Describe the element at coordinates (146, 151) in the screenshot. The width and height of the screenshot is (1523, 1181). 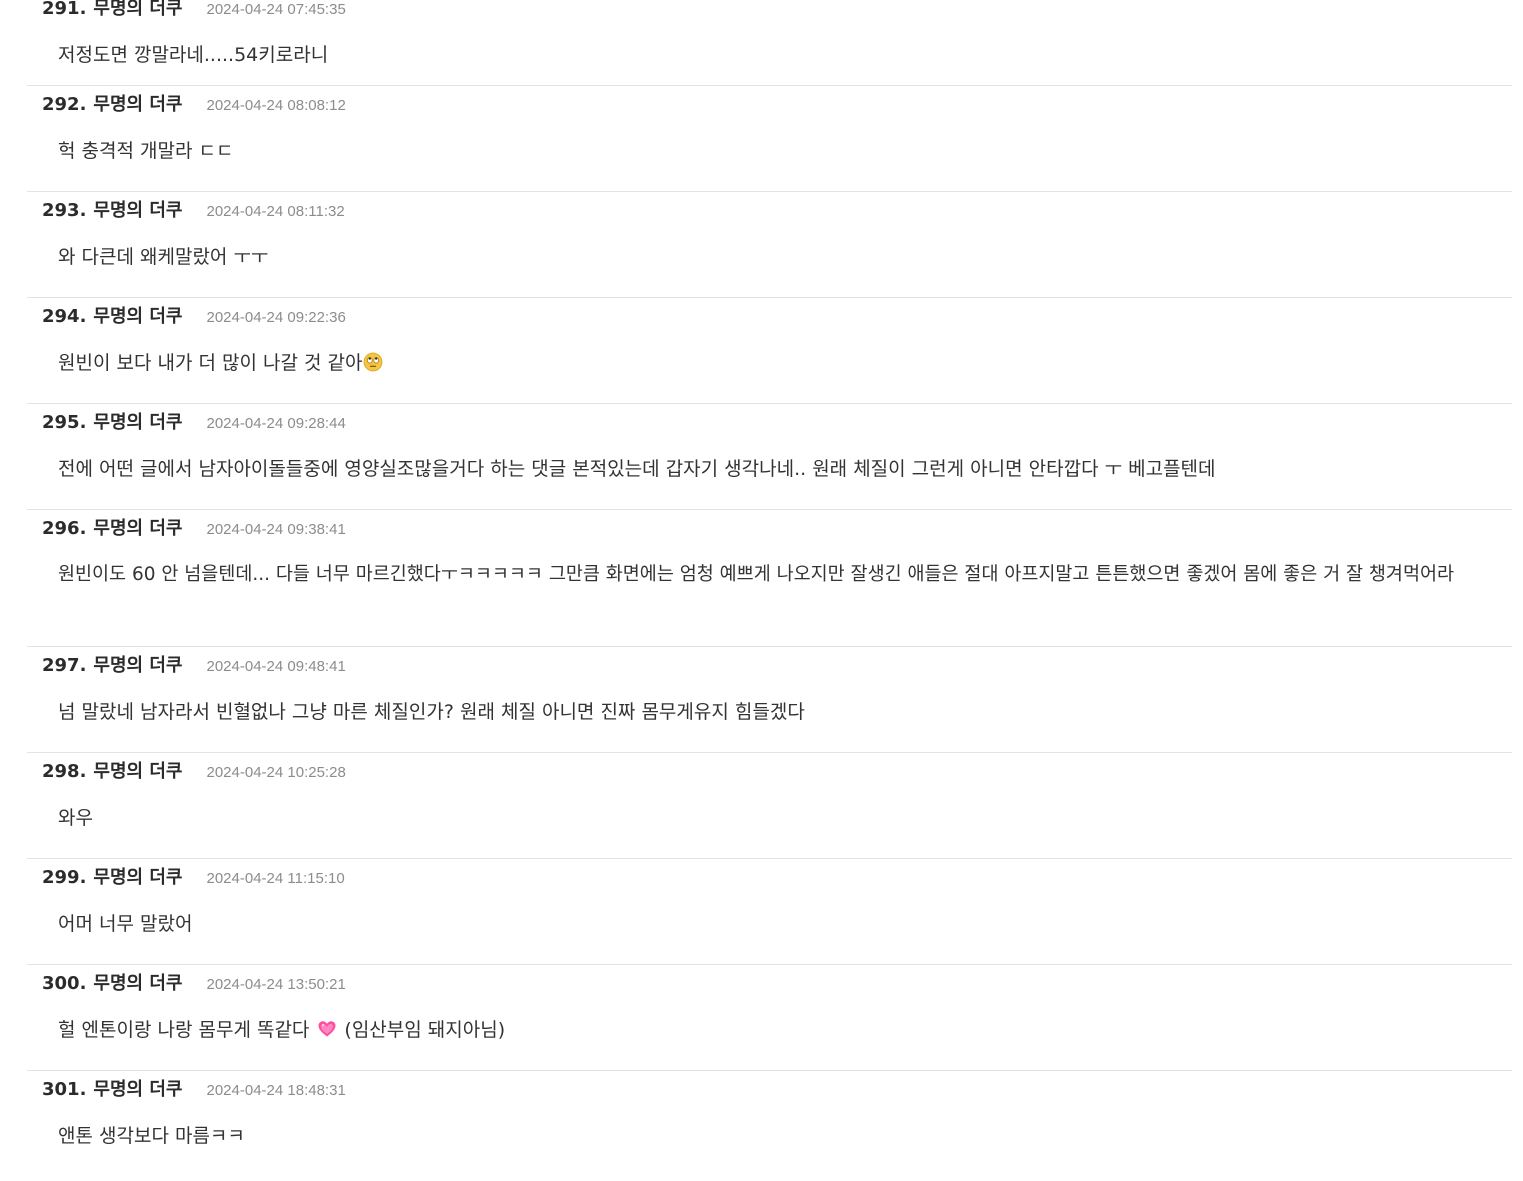
I see `comment-text: 헉 충격적 개말라 ㄷㄷ` at that location.